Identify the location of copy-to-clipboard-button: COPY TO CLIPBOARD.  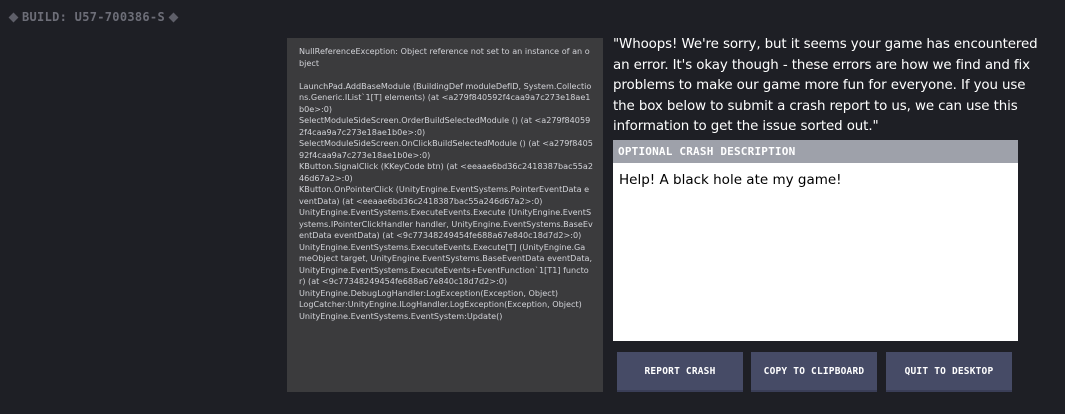
(814, 372).